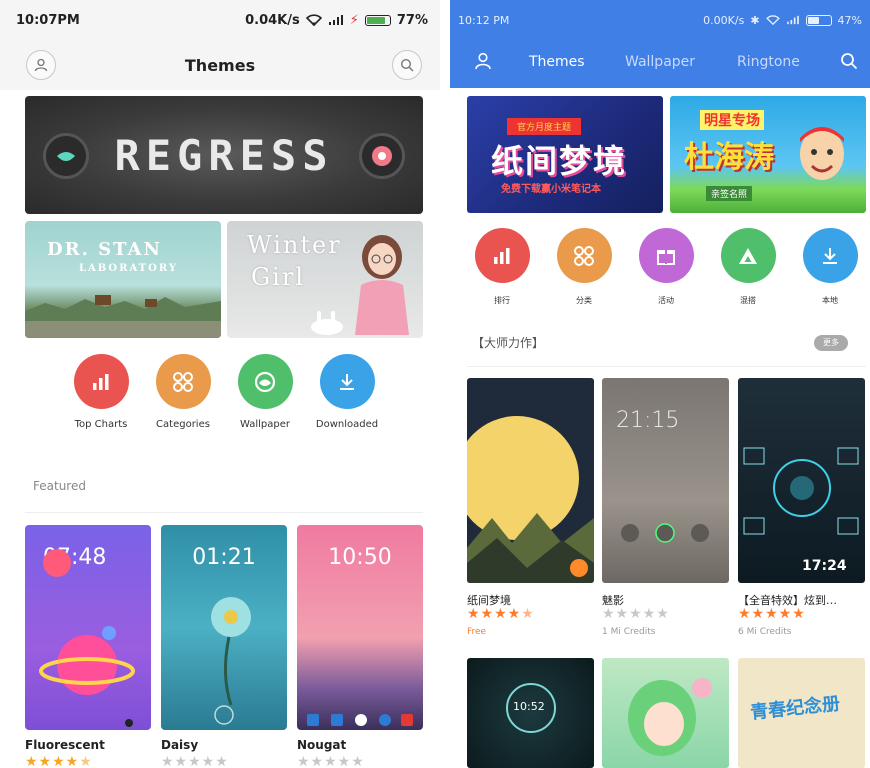  What do you see at coordinates (180, 745) in the screenshot?
I see `card-title: Daisy` at bounding box center [180, 745].